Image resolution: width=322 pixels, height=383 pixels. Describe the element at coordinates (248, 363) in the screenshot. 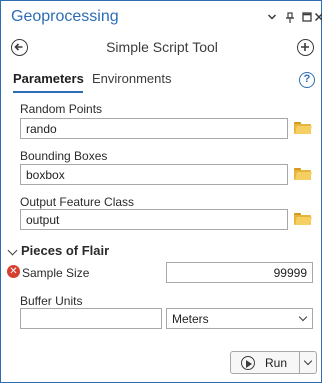

I see `play-icon` at that location.